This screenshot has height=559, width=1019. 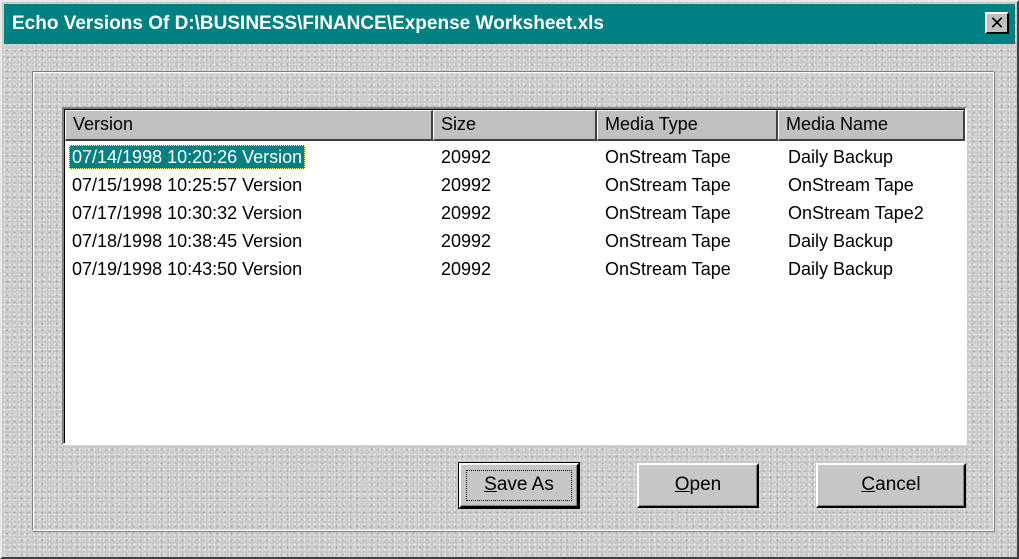 What do you see at coordinates (851, 185) in the screenshot?
I see `media-name-cell: OnStream Tape` at bounding box center [851, 185].